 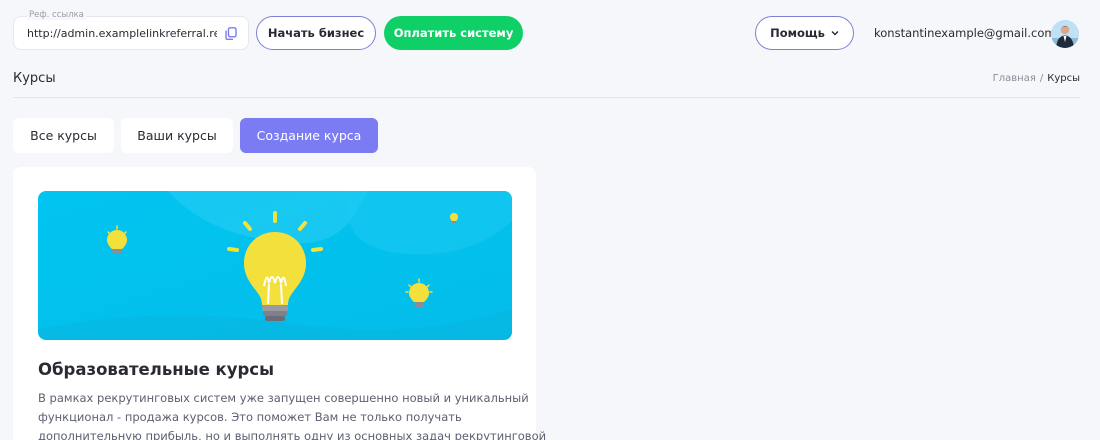 I want to click on user-email: konstantinexample@gmail.com, so click(x=965, y=33).